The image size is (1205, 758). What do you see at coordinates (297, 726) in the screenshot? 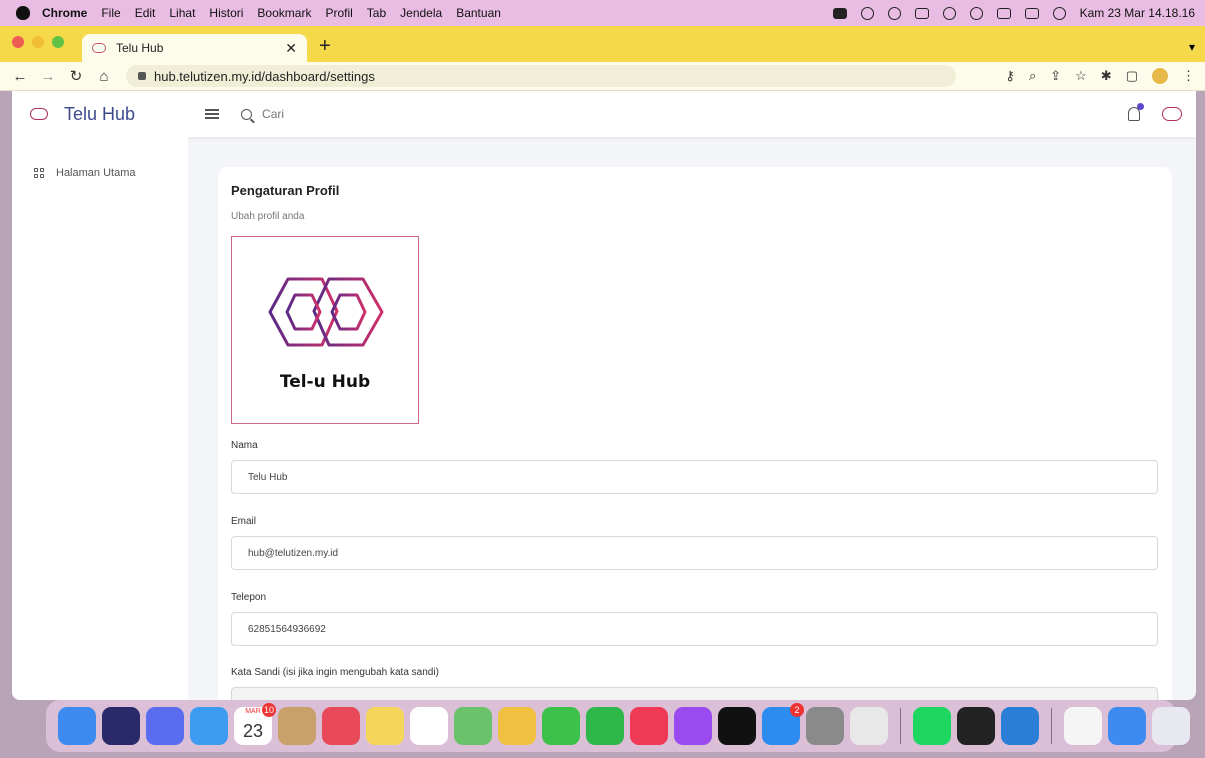
I see `dock-contacts-icon` at bounding box center [297, 726].